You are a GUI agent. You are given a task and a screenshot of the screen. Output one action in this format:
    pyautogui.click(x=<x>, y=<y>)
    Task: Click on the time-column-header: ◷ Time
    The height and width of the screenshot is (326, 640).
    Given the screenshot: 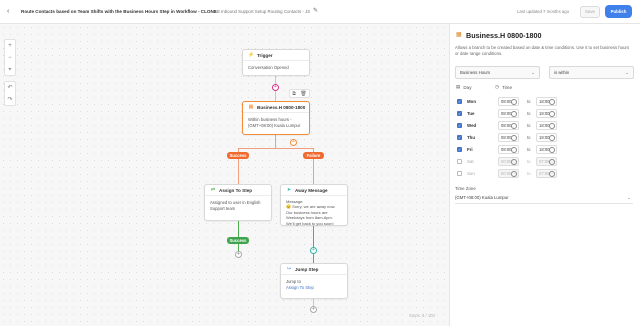 What is the action you would take?
    pyautogui.click(x=504, y=87)
    